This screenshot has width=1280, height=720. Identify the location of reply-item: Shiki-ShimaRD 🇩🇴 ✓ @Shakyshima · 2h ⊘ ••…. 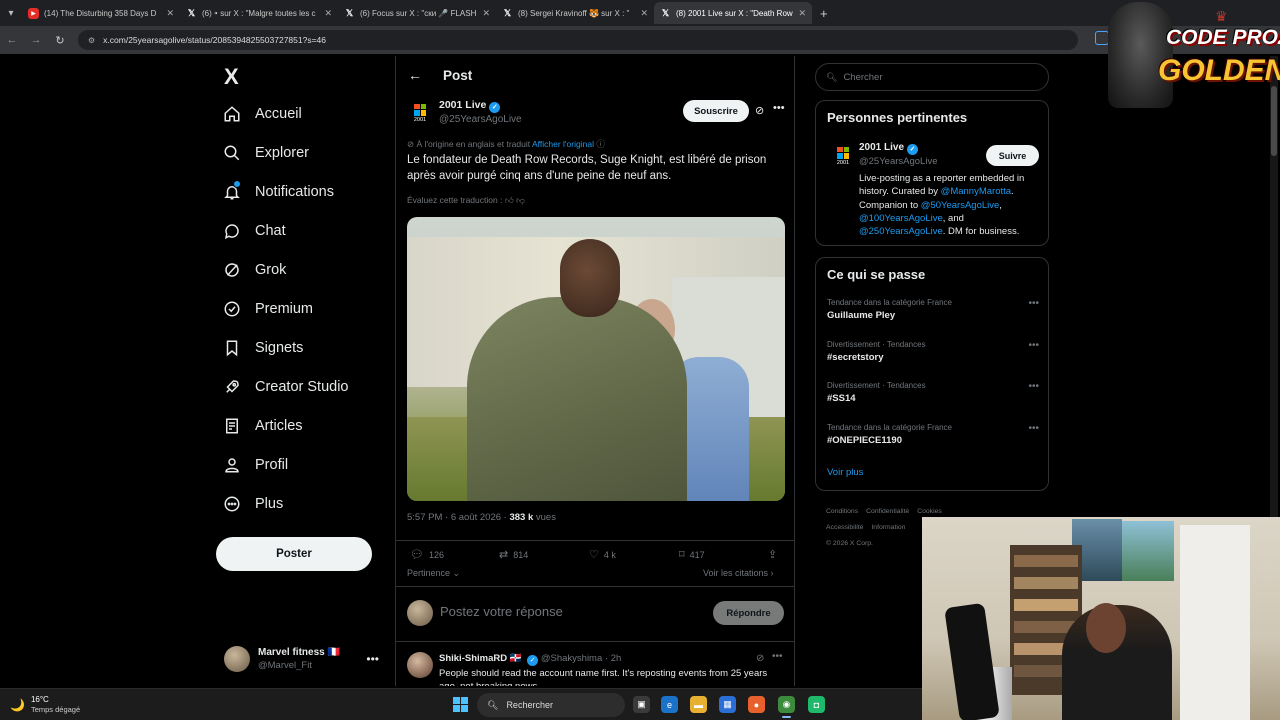
(595, 666).